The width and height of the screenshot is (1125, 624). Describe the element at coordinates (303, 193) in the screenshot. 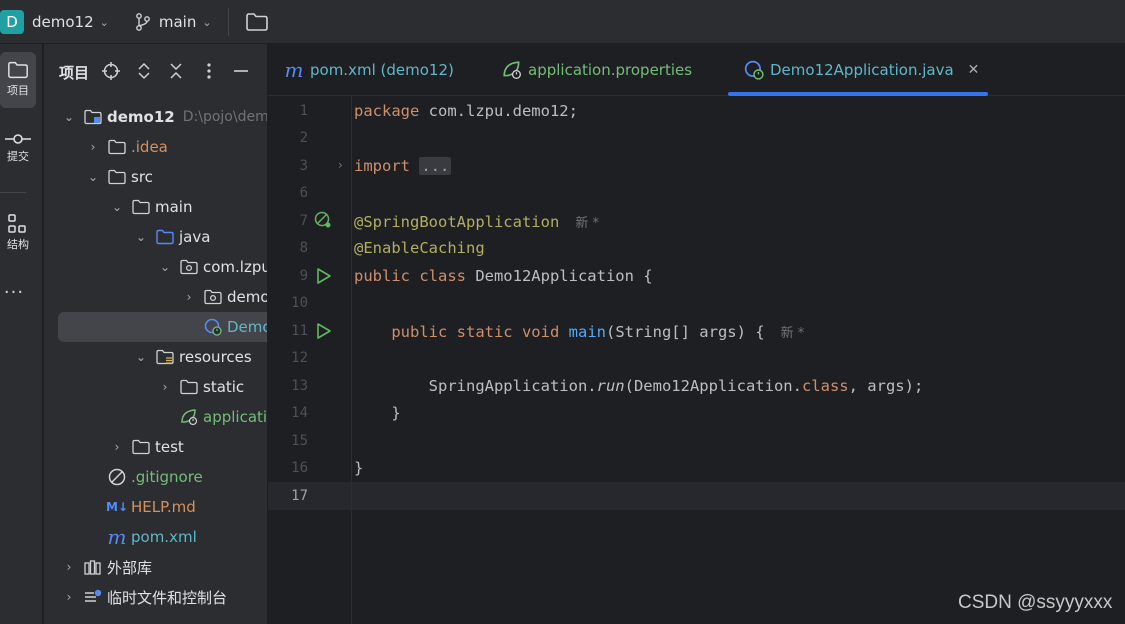

I see `line-number: 6` at that location.